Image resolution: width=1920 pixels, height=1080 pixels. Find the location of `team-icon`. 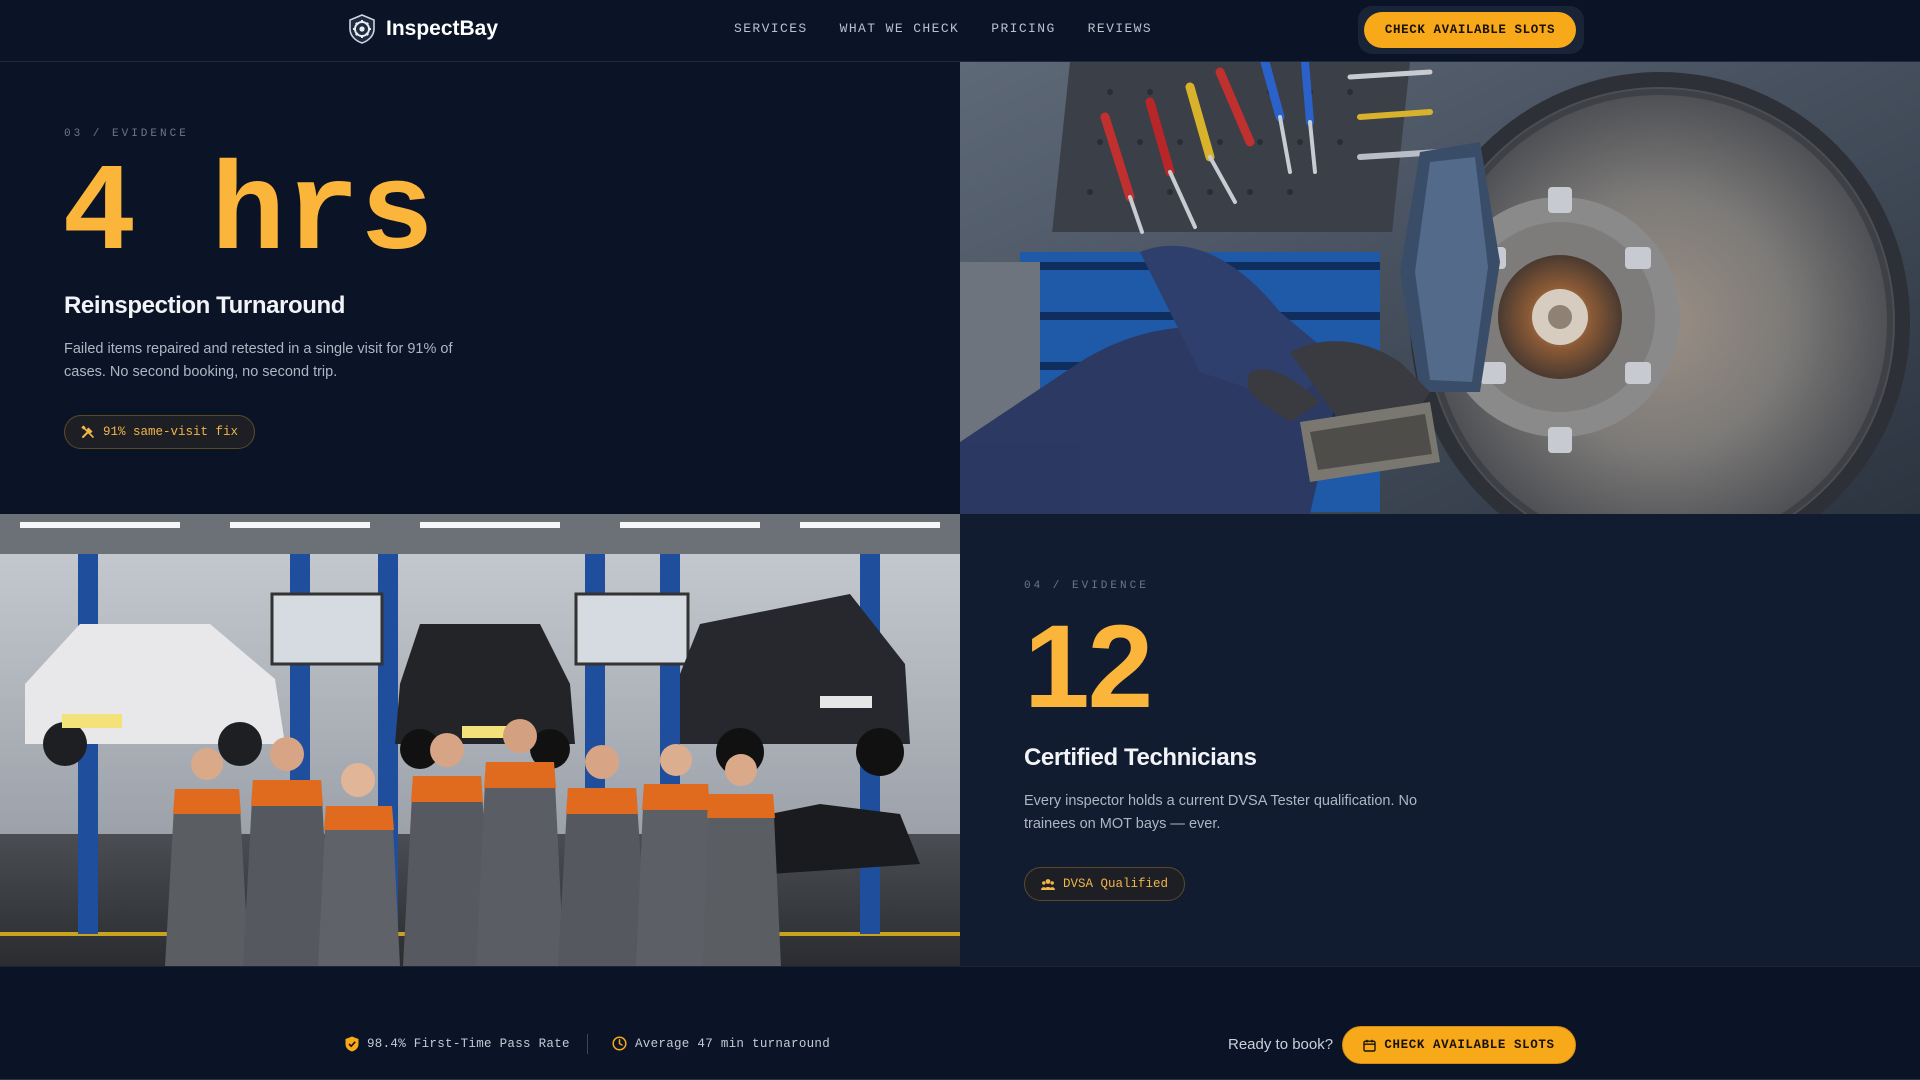

team-icon is located at coordinates (1048, 884).